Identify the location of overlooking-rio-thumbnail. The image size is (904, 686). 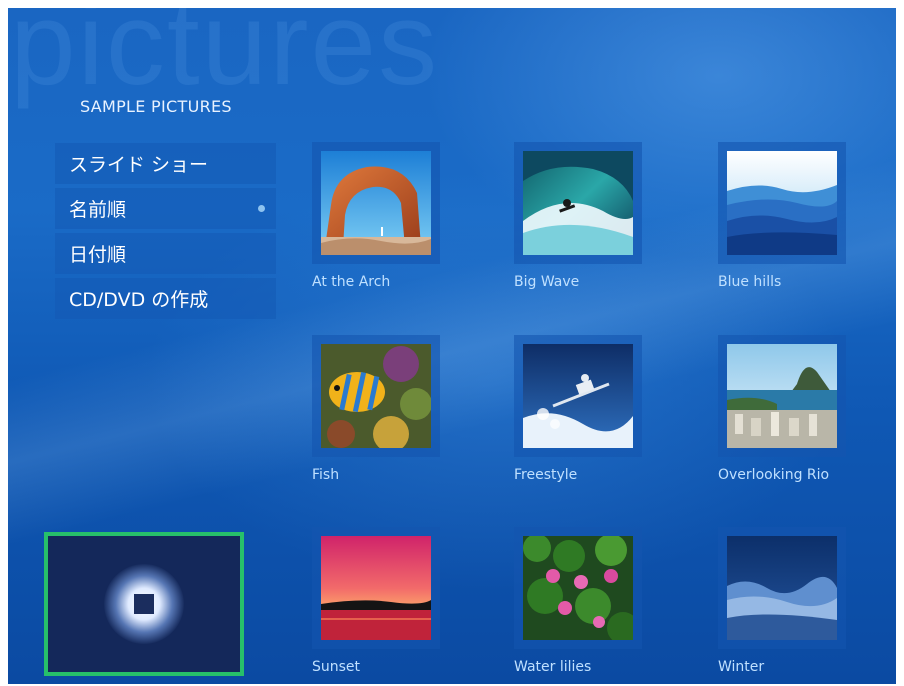
(782, 396).